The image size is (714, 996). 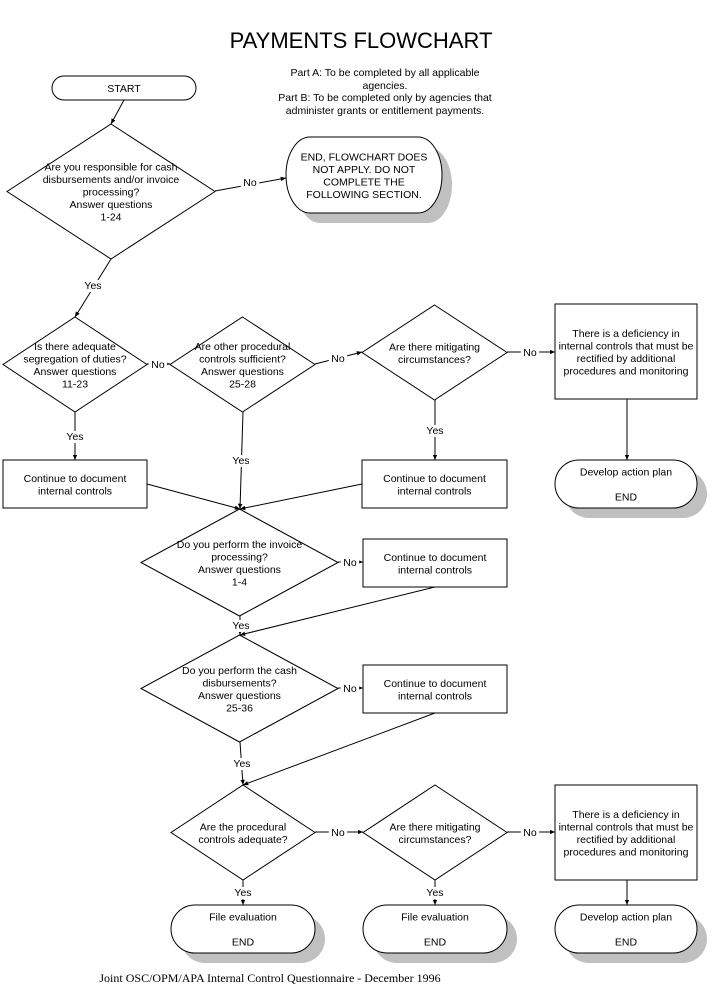 I want to click on node-file-eval-2: File evaluation END, so click(x=439, y=933).